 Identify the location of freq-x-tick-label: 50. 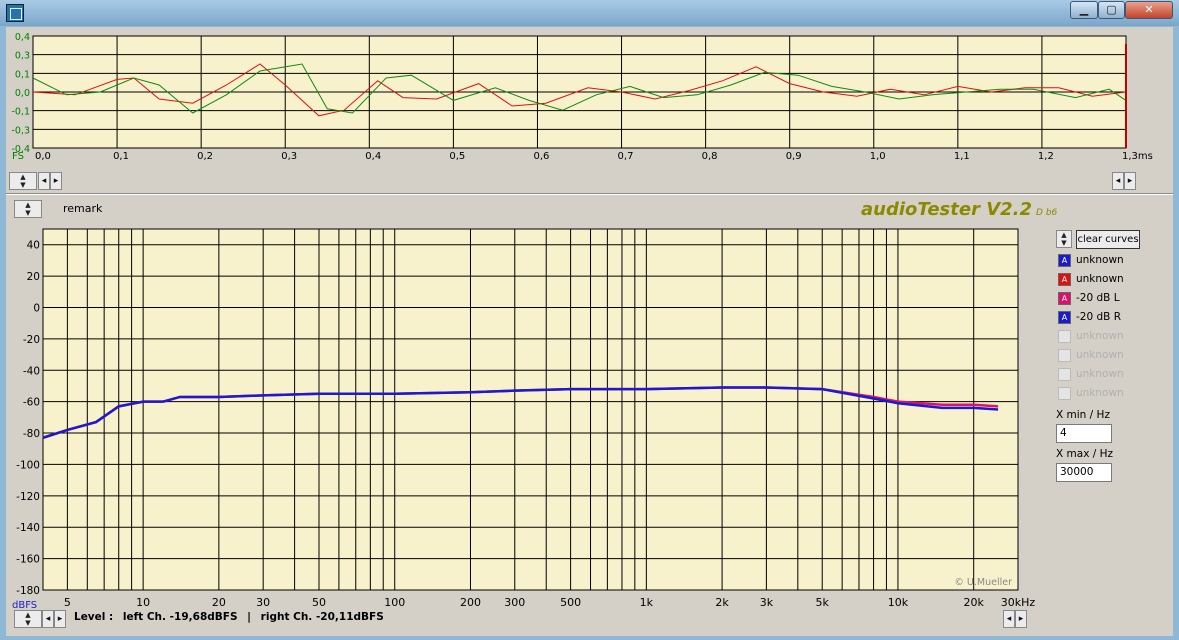
(319, 602).